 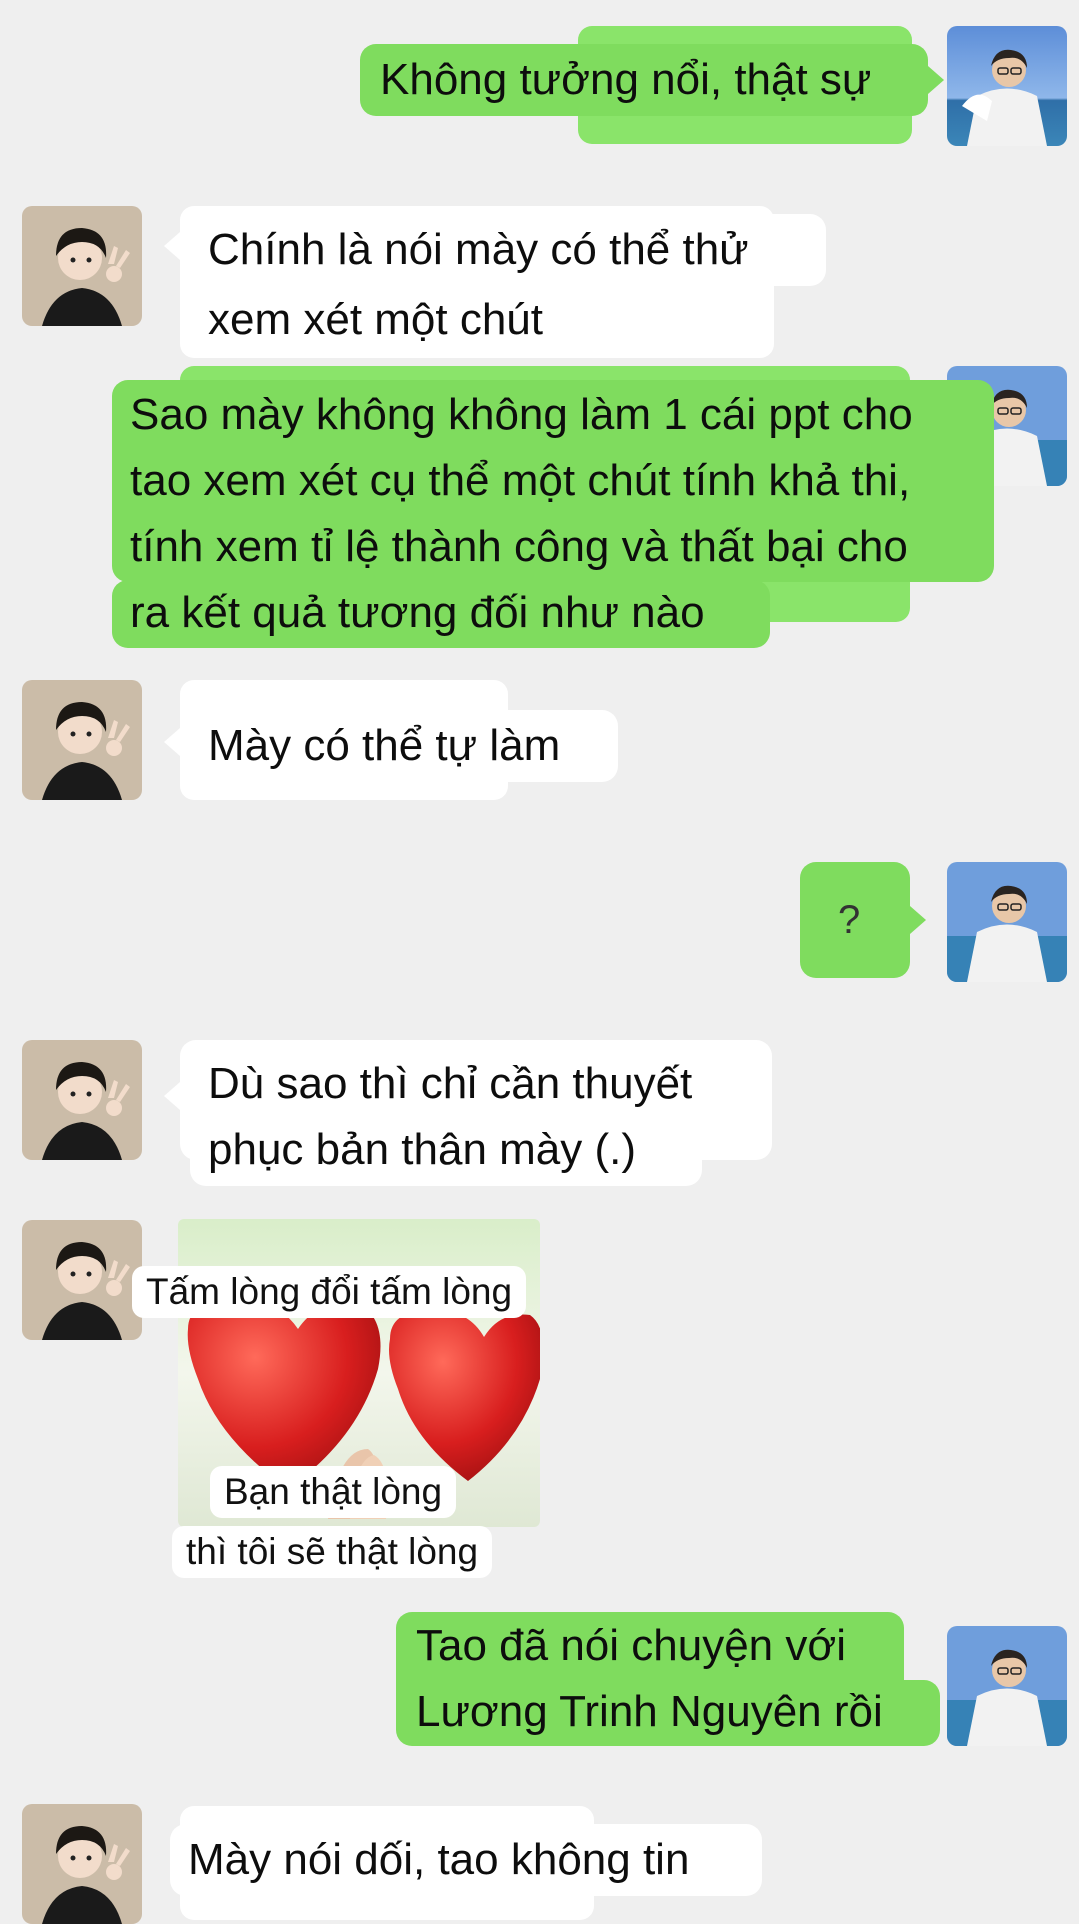 I want to click on received-message-bubble: Mày nói dối, tao không tin, so click(x=466, y=1860).